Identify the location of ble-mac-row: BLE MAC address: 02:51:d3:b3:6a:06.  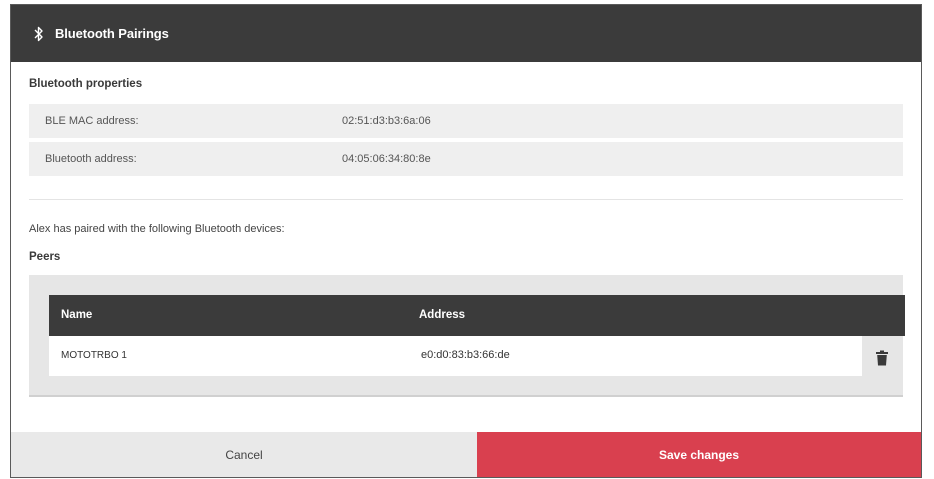
(466, 121).